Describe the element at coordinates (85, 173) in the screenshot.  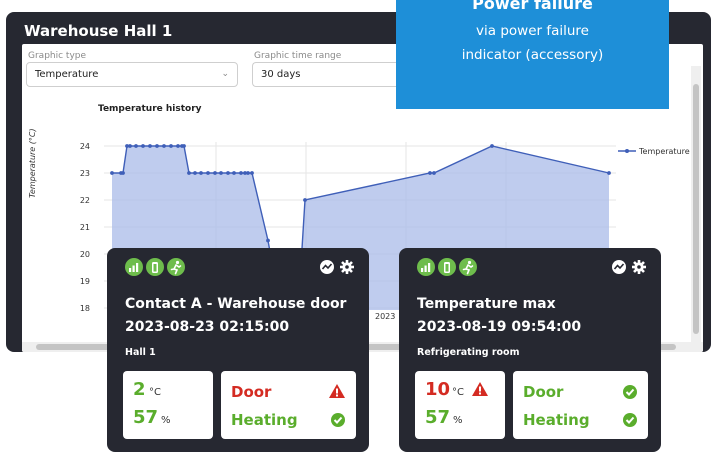
I see `y-tick-label: 23` at that location.